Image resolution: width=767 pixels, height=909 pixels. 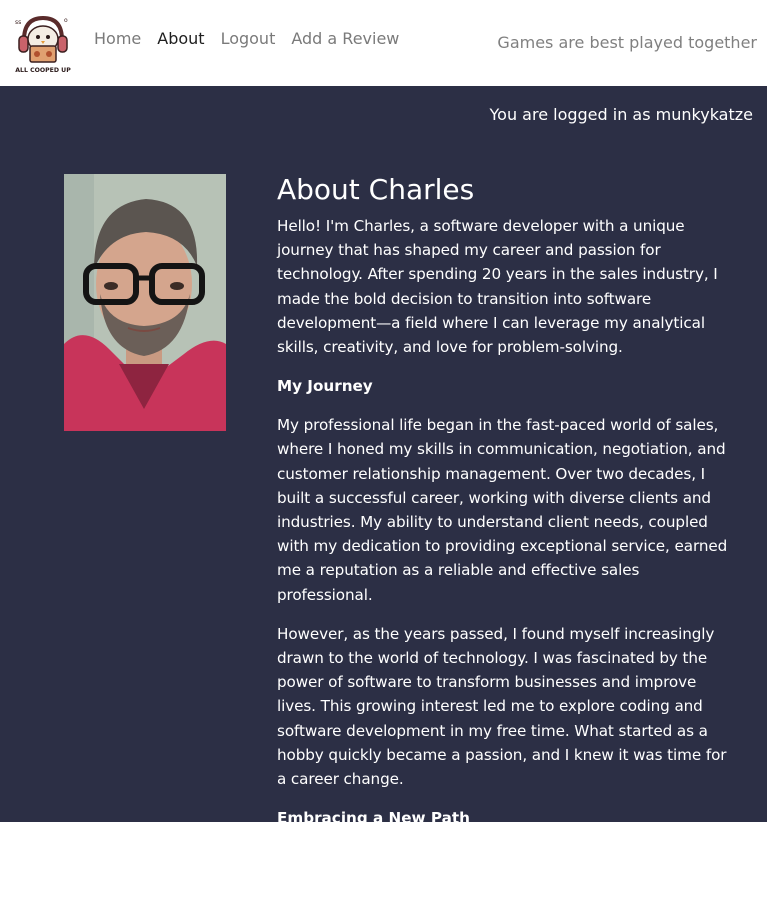 I want to click on nav-link-about: About, so click(x=180, y=39).